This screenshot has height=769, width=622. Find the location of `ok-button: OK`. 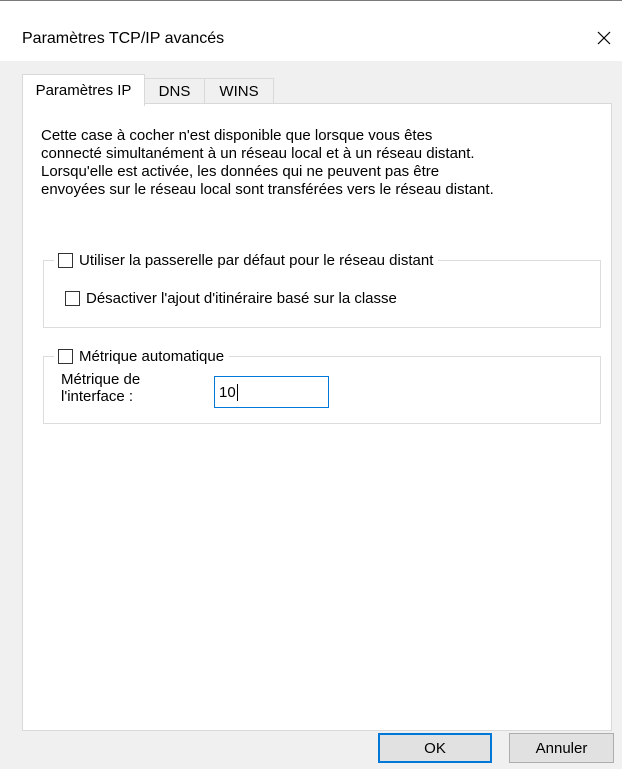

ok-button: OK is located at coordinates (435, 748).